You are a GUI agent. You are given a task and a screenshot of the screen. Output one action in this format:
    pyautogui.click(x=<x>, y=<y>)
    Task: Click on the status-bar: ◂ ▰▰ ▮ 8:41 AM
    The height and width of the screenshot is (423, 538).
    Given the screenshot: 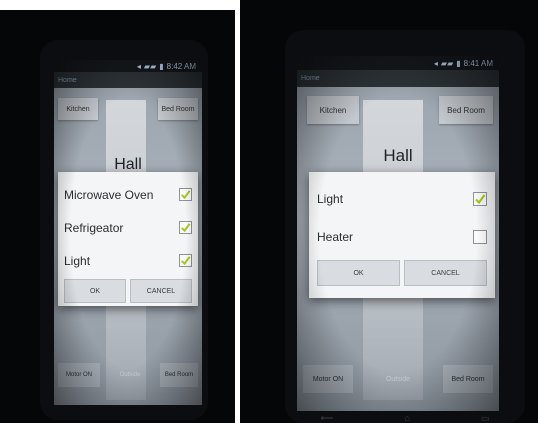 What is the action you would take?
    pyautogui.click(x=398, y=63)
    